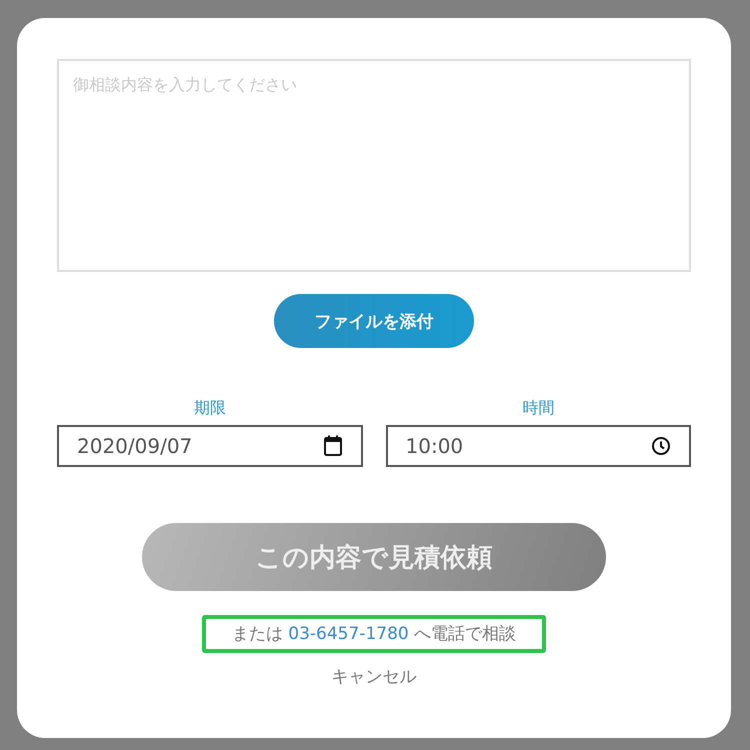  I want to click on phone-link: 03-6457-1780, so click(348, 634).